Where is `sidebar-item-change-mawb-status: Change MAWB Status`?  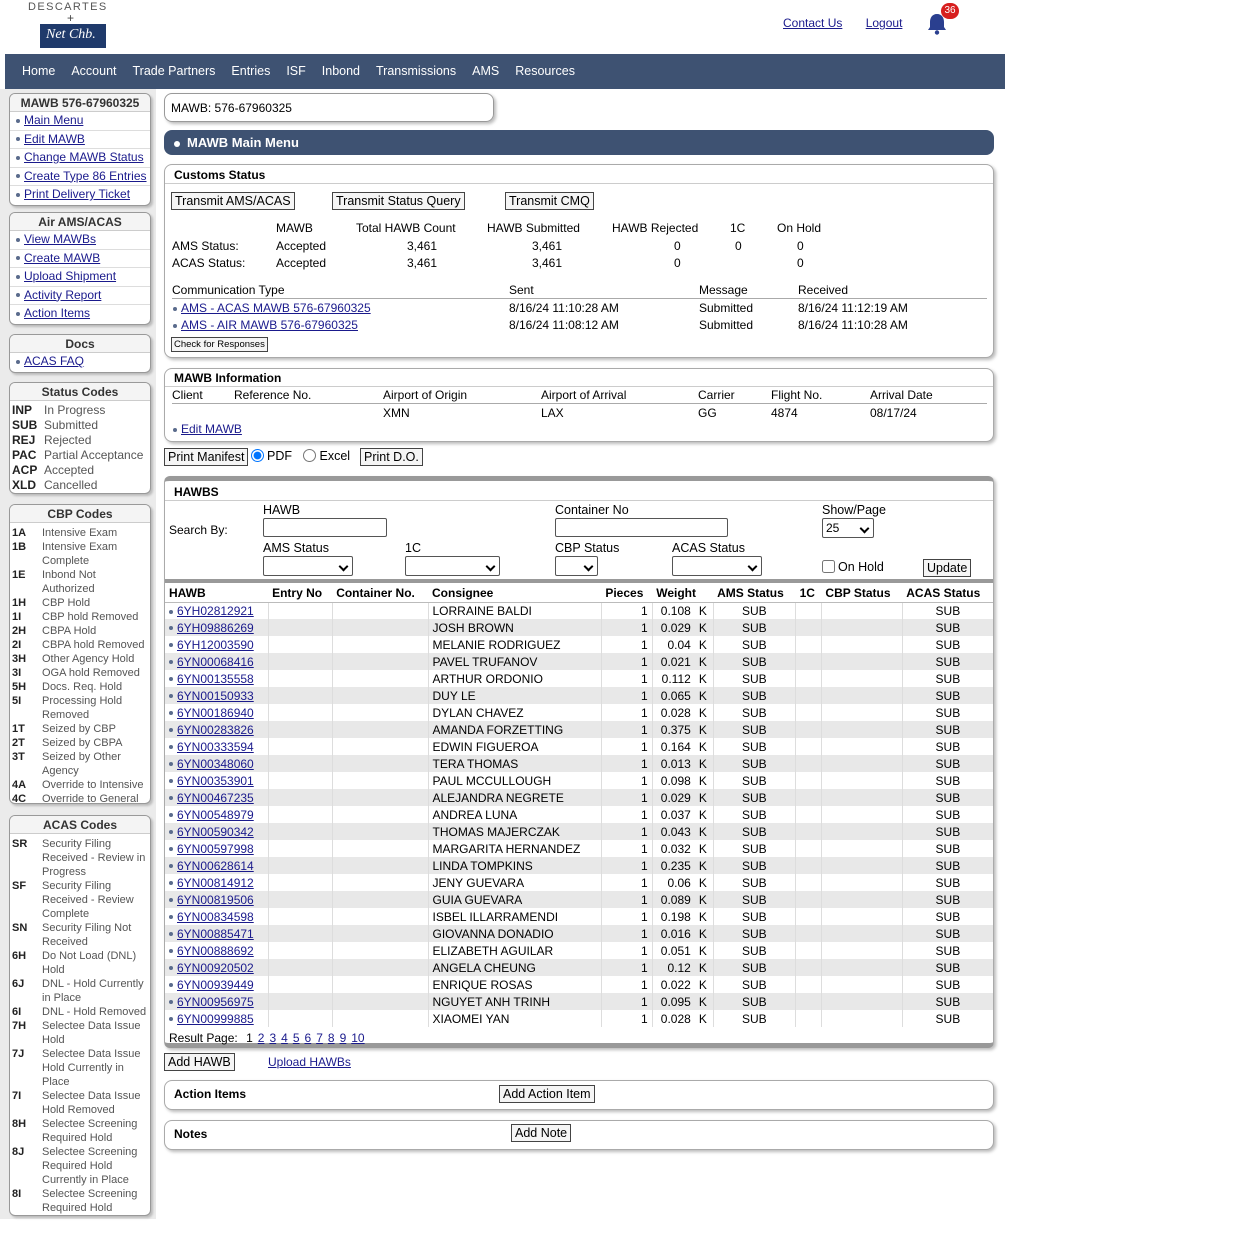
sidebar-item-change-mawb-status: Change MAWB Status is located at coordinates (80, 158).